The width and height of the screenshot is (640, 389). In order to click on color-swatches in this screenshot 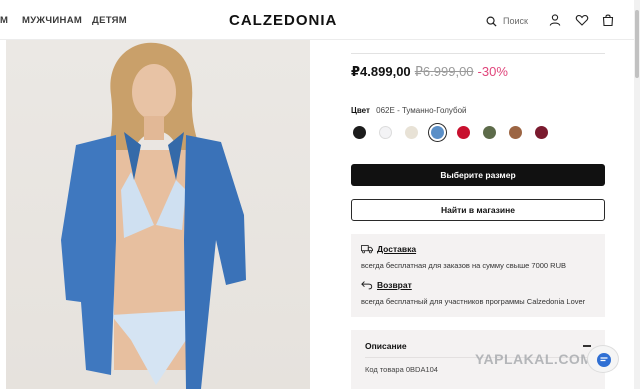, I will do `click(453, 133)`.